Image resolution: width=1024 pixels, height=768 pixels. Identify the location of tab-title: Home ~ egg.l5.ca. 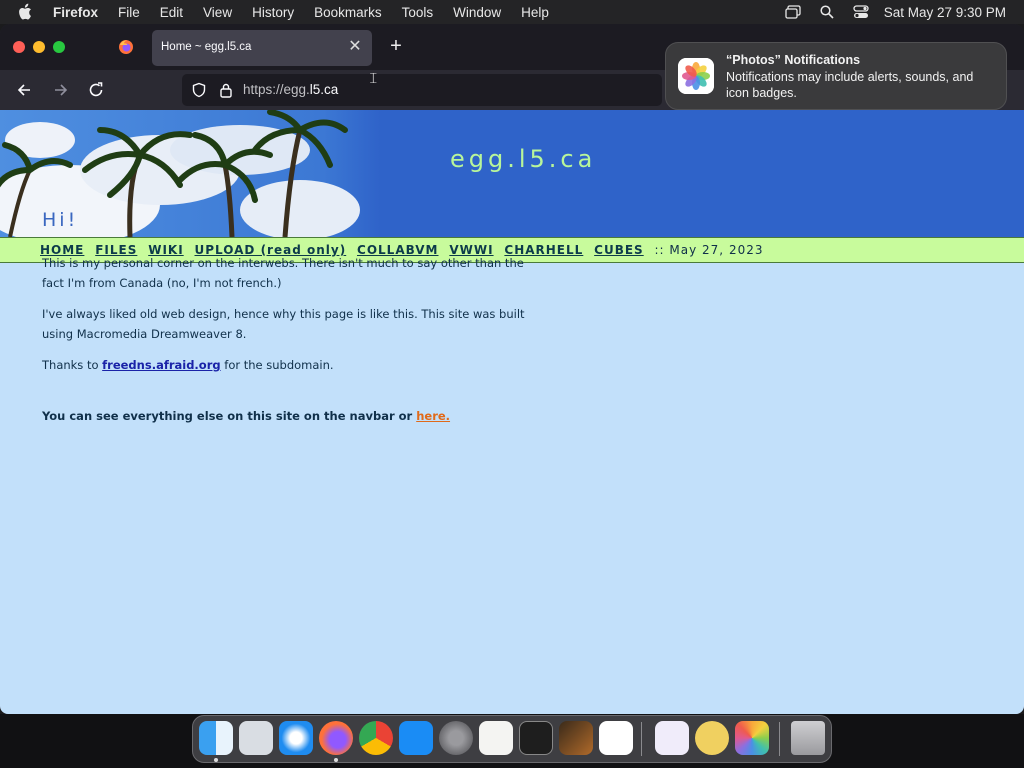
(206, 47).